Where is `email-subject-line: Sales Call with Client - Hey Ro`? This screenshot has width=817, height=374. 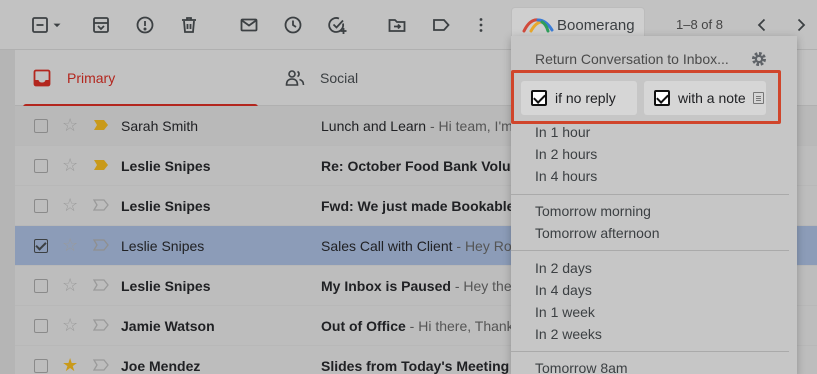 email-subject-line: Sales Call with Client - Hey Ro is located at coordinates (416, 246).